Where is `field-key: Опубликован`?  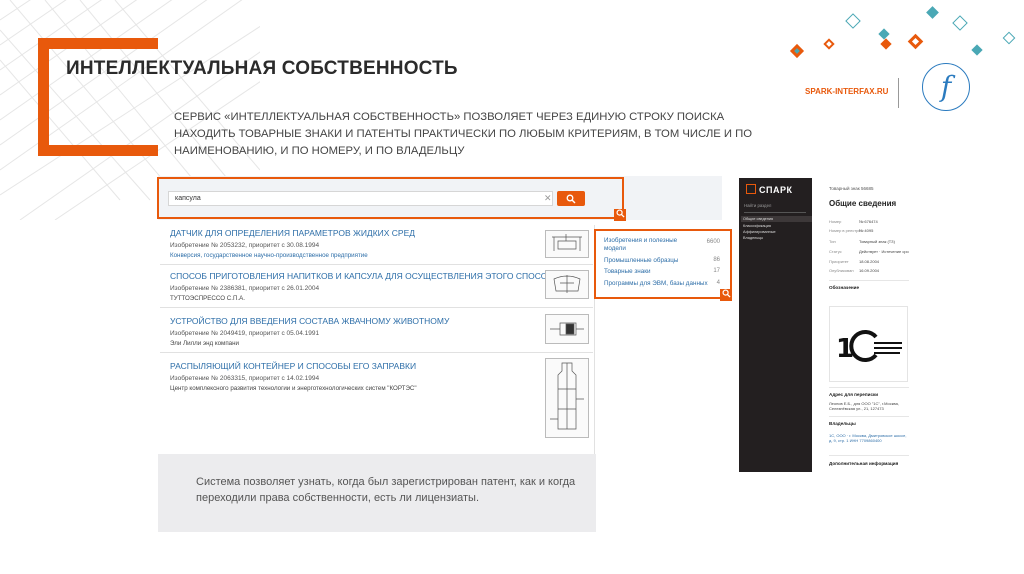
field-key: Опубликован is located at coordinates (841, 270).